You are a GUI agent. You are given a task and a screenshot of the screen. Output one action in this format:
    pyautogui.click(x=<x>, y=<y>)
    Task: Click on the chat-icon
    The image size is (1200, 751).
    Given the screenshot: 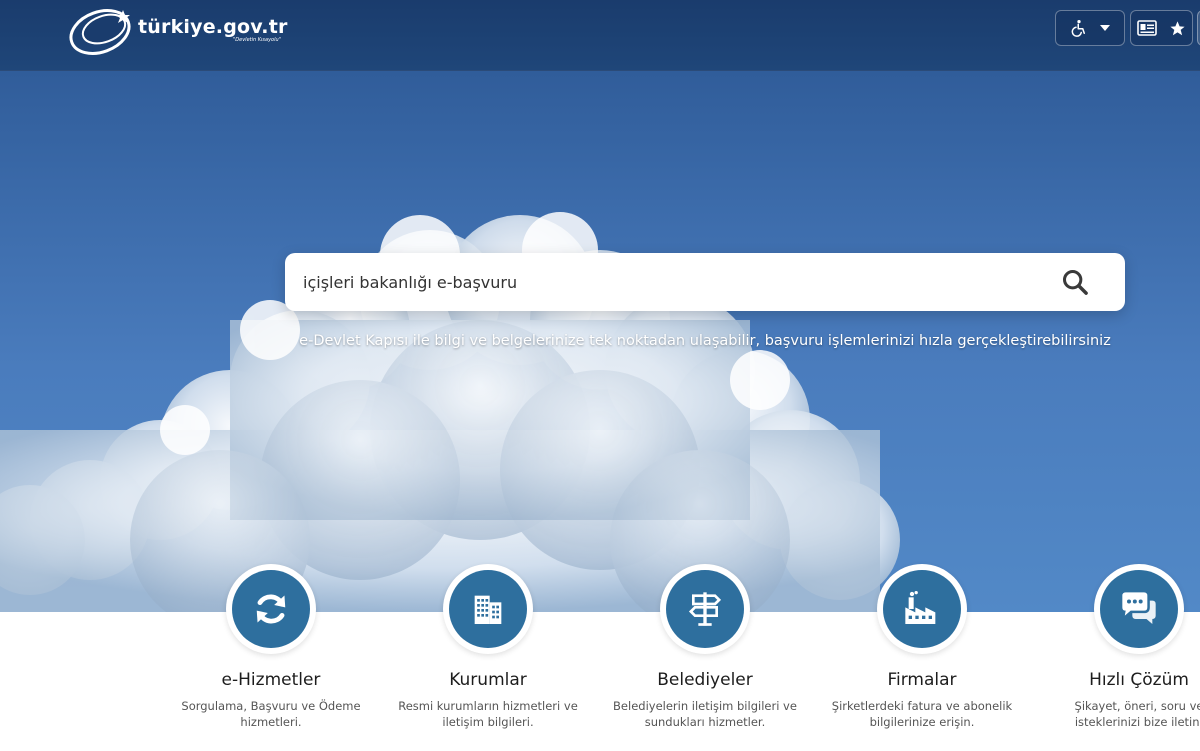 What is the action you would take?
    pyautogui.click(x=1139, y=608)
    